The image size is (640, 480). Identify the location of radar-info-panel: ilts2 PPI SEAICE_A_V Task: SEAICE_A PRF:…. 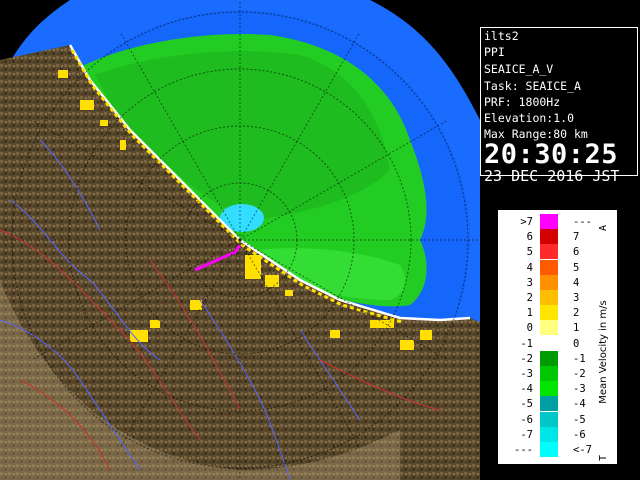
(559, 105).